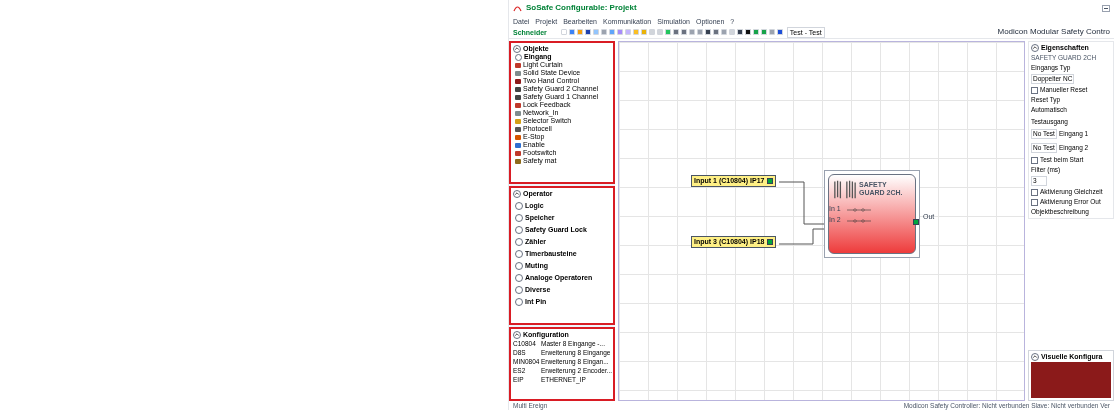 Image resolution: width=1114 pixels, height=410 pixels. I want to click on minimize-button, so click(1106, 8).